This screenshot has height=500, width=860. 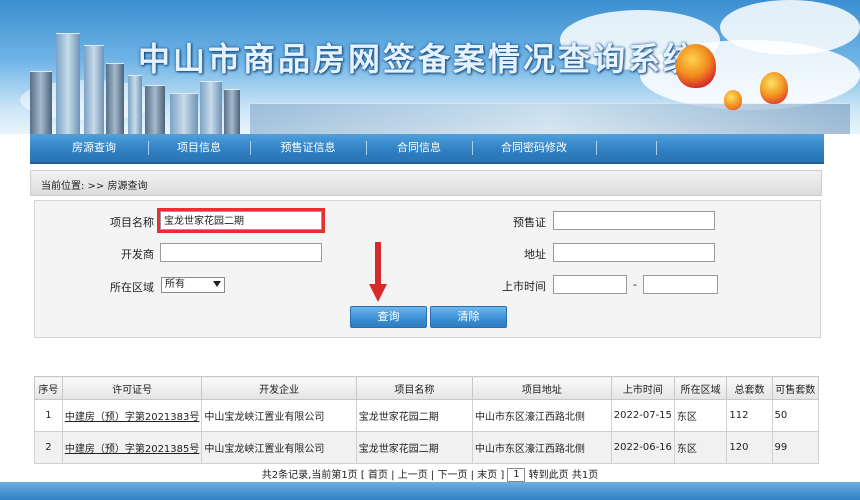 I want to click on project-name-label: 项目名称, so click(x=132, y=222).